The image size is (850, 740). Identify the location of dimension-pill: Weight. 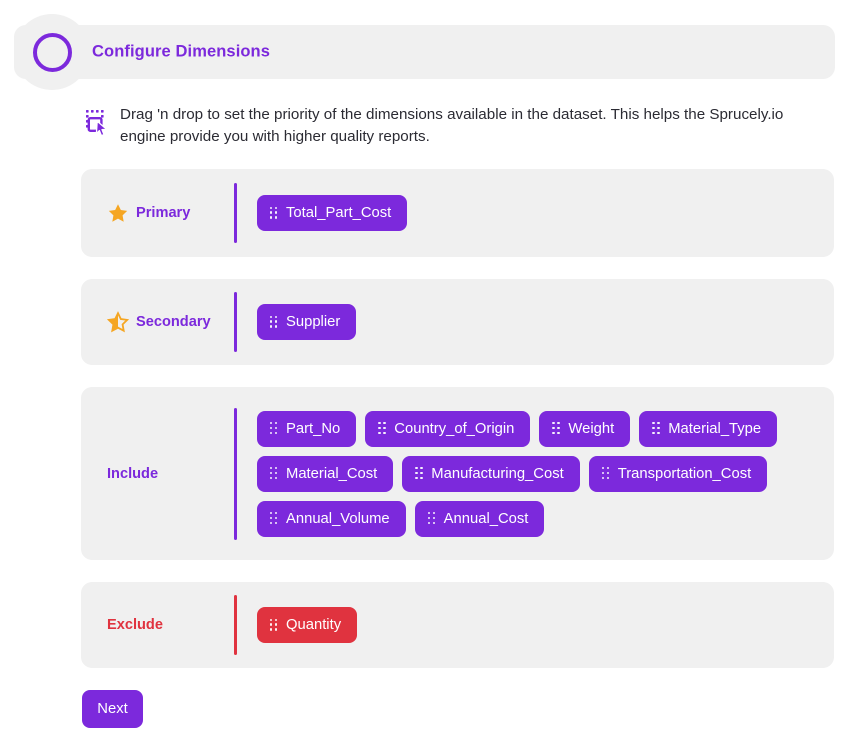
(585, 428).